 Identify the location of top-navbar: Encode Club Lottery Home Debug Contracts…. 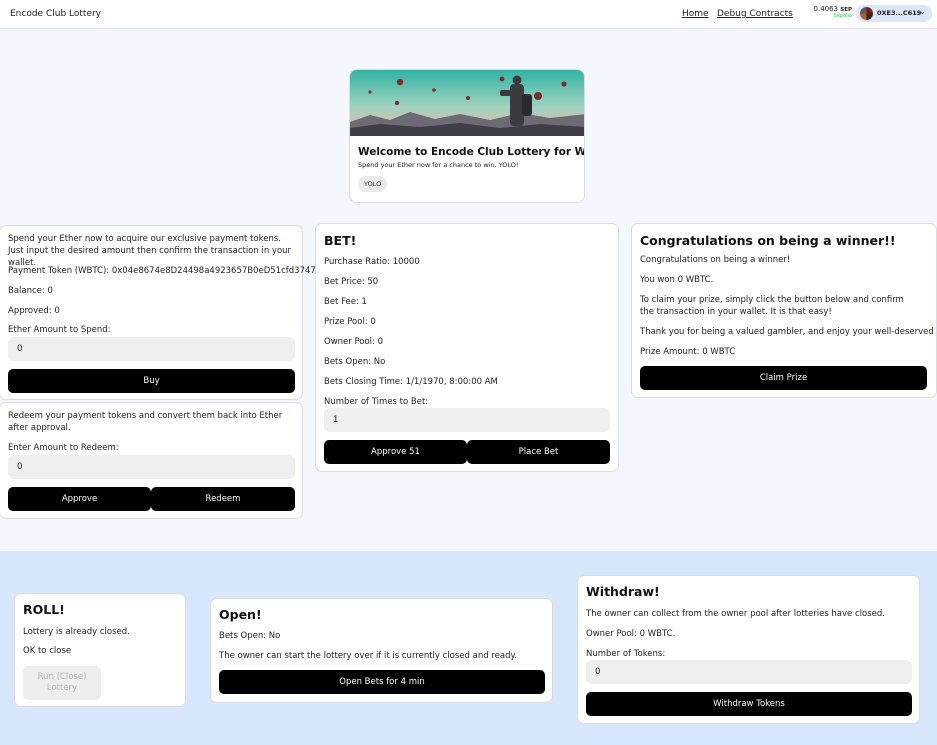
(468, 14).